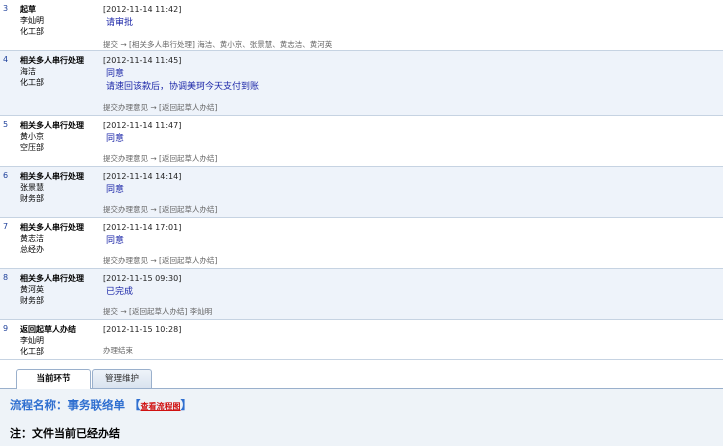 This screenshot has width=723, height=446. Describe the element at coordinates (65, 433) in the screenshot. I see `status-note: 注：文件当前已经办结` at that location.